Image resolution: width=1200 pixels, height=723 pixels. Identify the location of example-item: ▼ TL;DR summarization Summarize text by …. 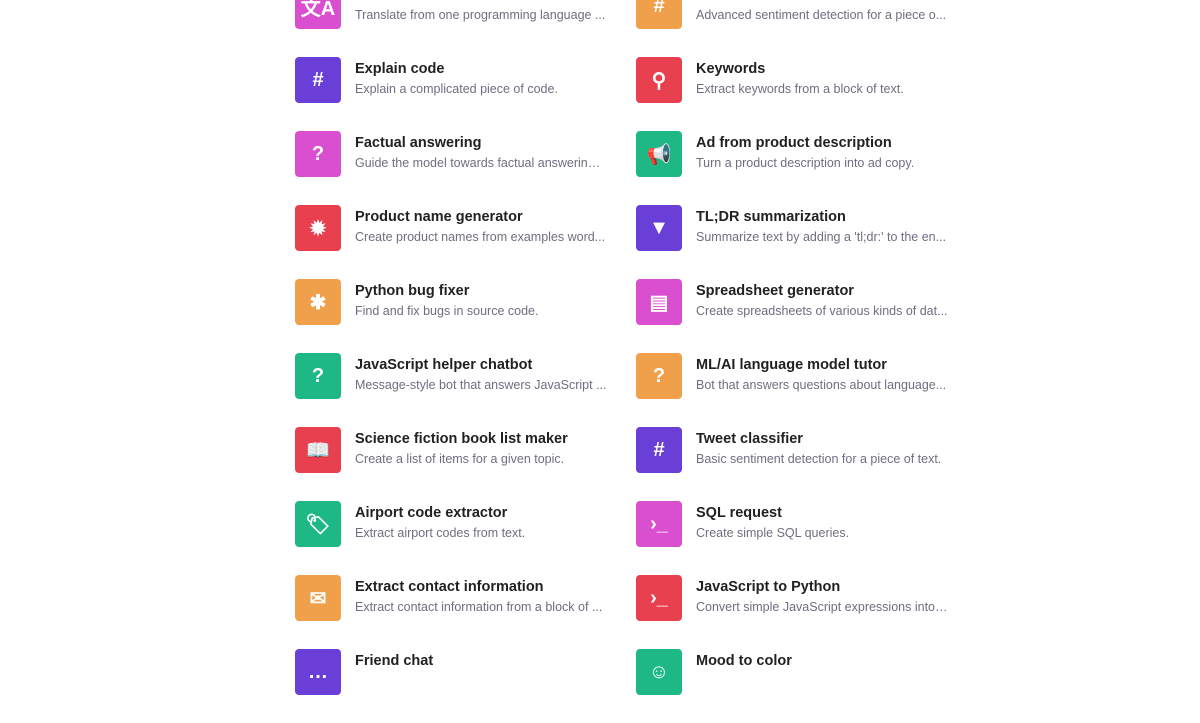
(806, 242).